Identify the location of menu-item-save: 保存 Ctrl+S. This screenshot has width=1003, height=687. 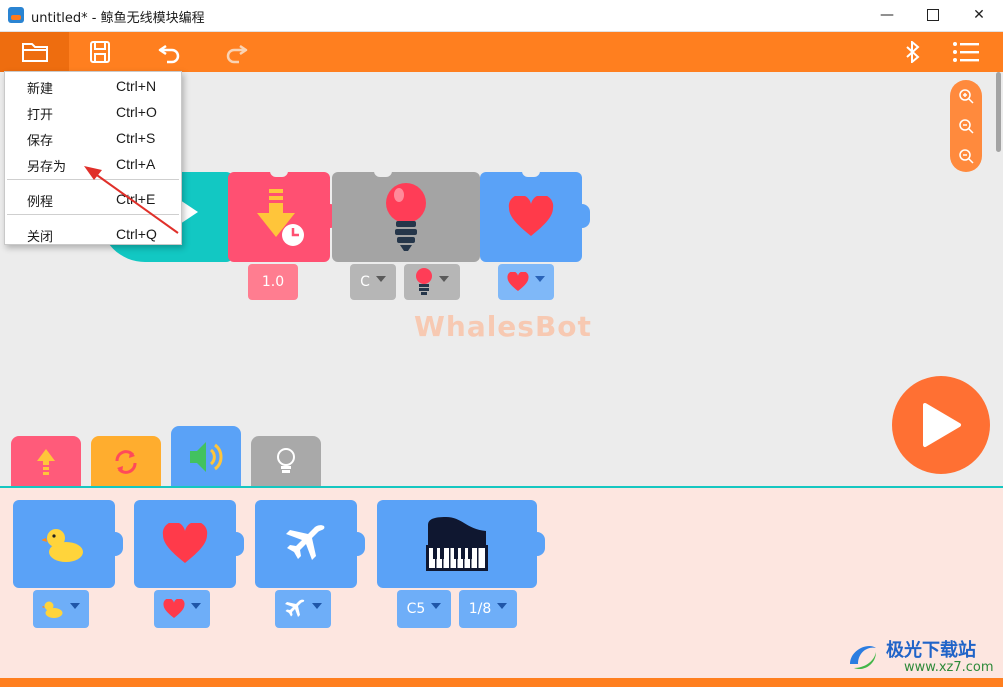
(93, 138).